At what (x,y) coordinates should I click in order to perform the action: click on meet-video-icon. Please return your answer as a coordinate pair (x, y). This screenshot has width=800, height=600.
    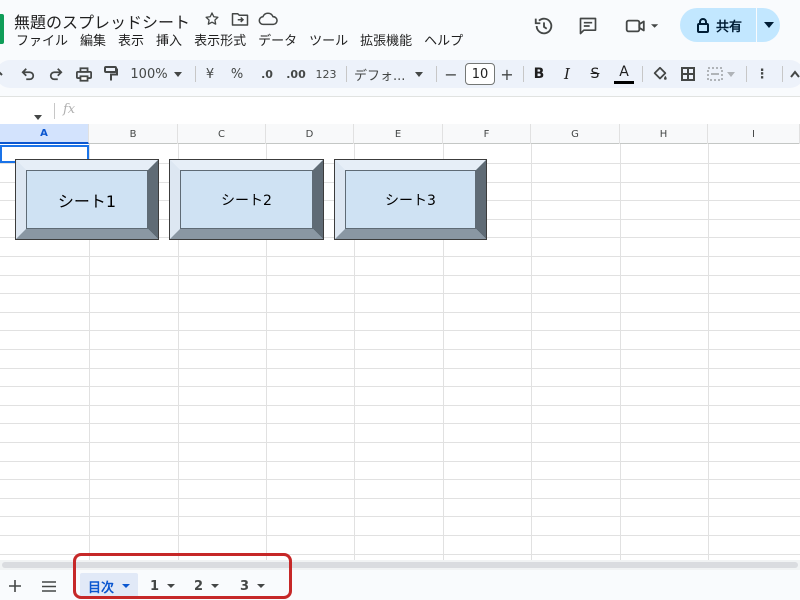
    Looking at the image, I should click on (642, 26).